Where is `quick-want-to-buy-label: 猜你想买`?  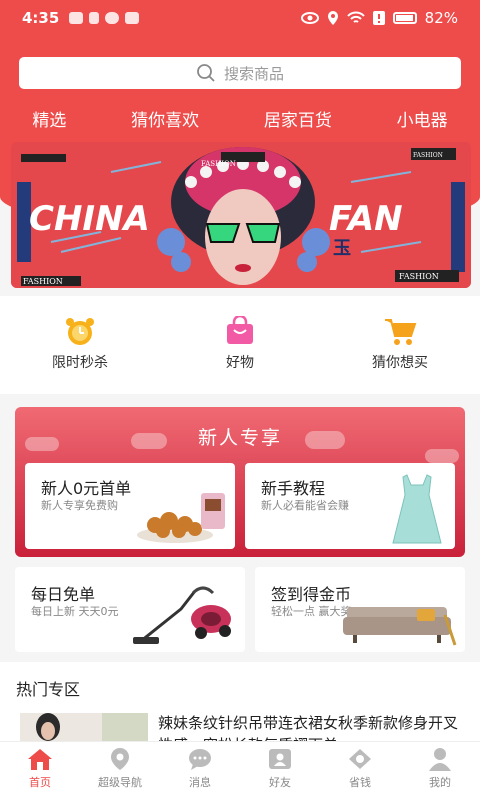
quick-want-to-buy-label: 猜你想买 is located at coordinates (400, 363).